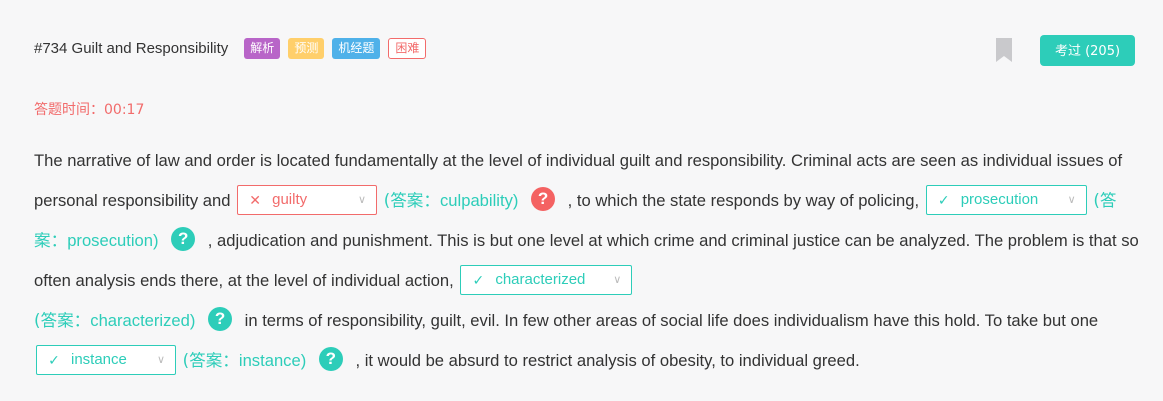 The width and height of the screenshot is (1163, 401). Describe the element at coordinates (255, 199) in the screenshot. I see `wrong-icon: ✕` at that location.